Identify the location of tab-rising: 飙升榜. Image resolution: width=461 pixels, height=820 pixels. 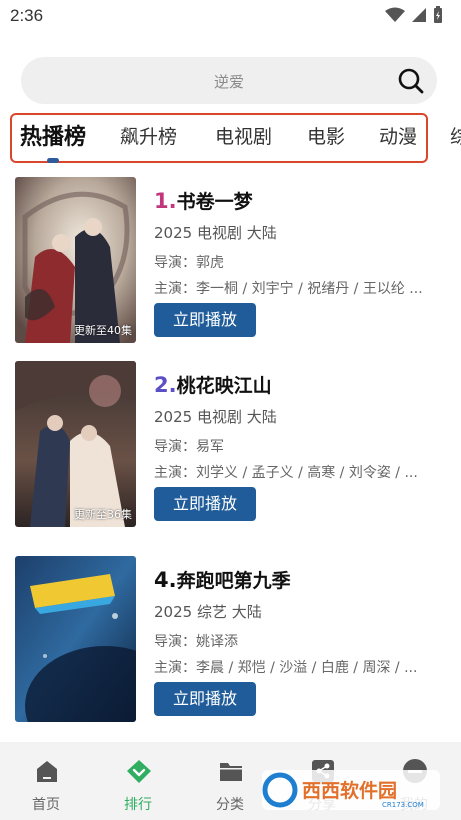
(148, 135).